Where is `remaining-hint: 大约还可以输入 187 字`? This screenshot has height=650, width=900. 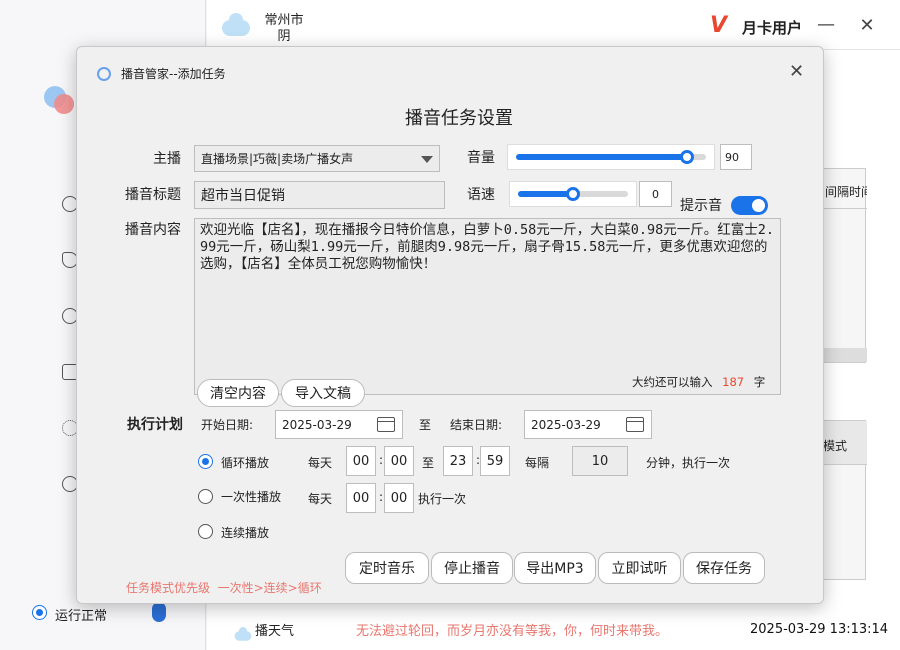
remaining-hint: 大约还可以输入 187 字 is located at coordinates (698, 382).